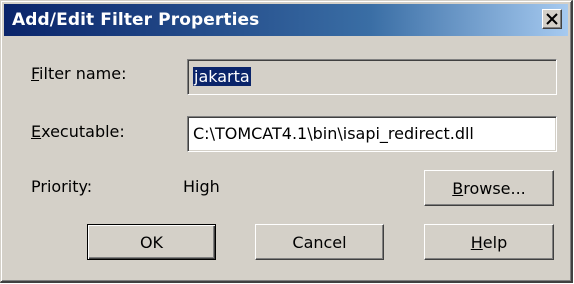 Image resolution: width=574 pixels, height=284 pixels. I want to click on executable-label: Executable:, so click(78, 131).